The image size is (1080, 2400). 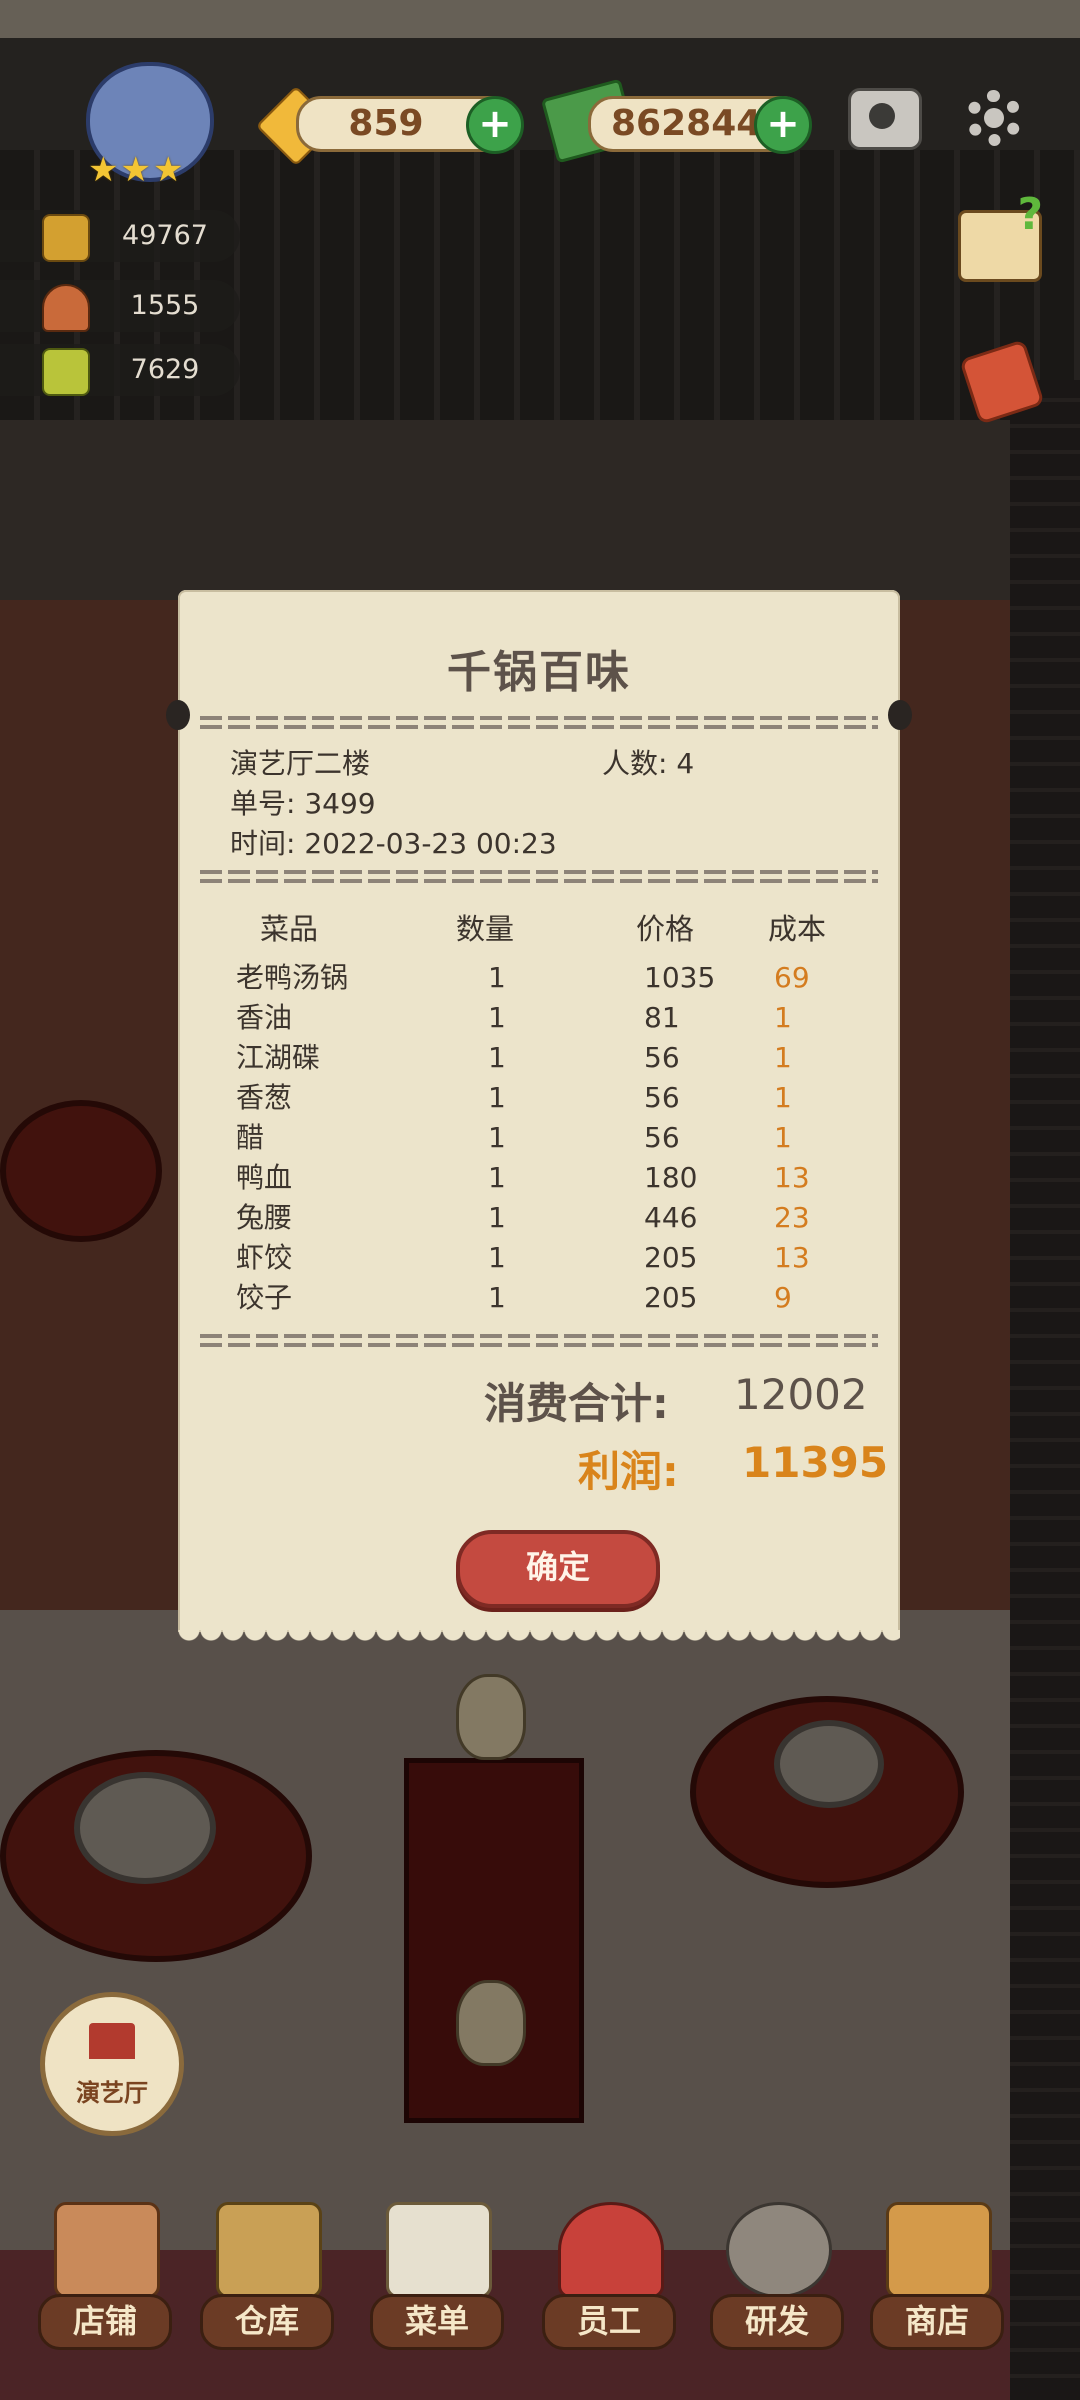 I want to click on dish-name: 江湖碟, so click(x=278, y=1057).